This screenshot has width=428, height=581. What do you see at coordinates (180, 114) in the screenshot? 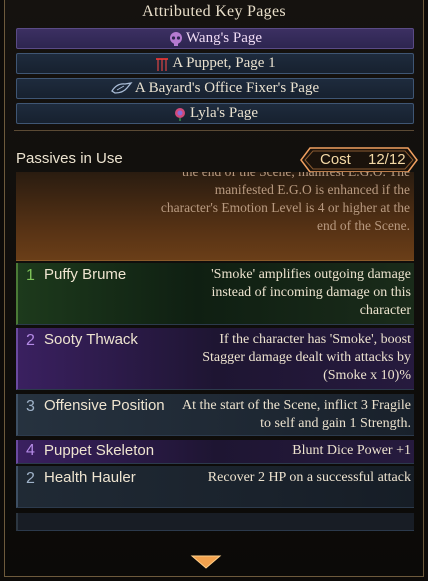
I see `rose-icon` at bounding box center [180, 114].